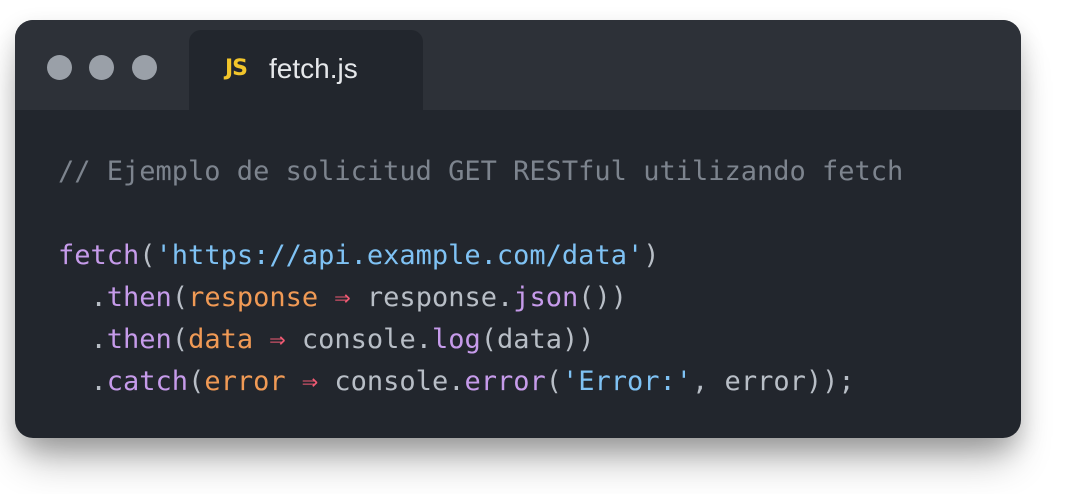  Describe the element at coordinates (101, 67) in the screenshot. I see `minimize-window-button` at that location.